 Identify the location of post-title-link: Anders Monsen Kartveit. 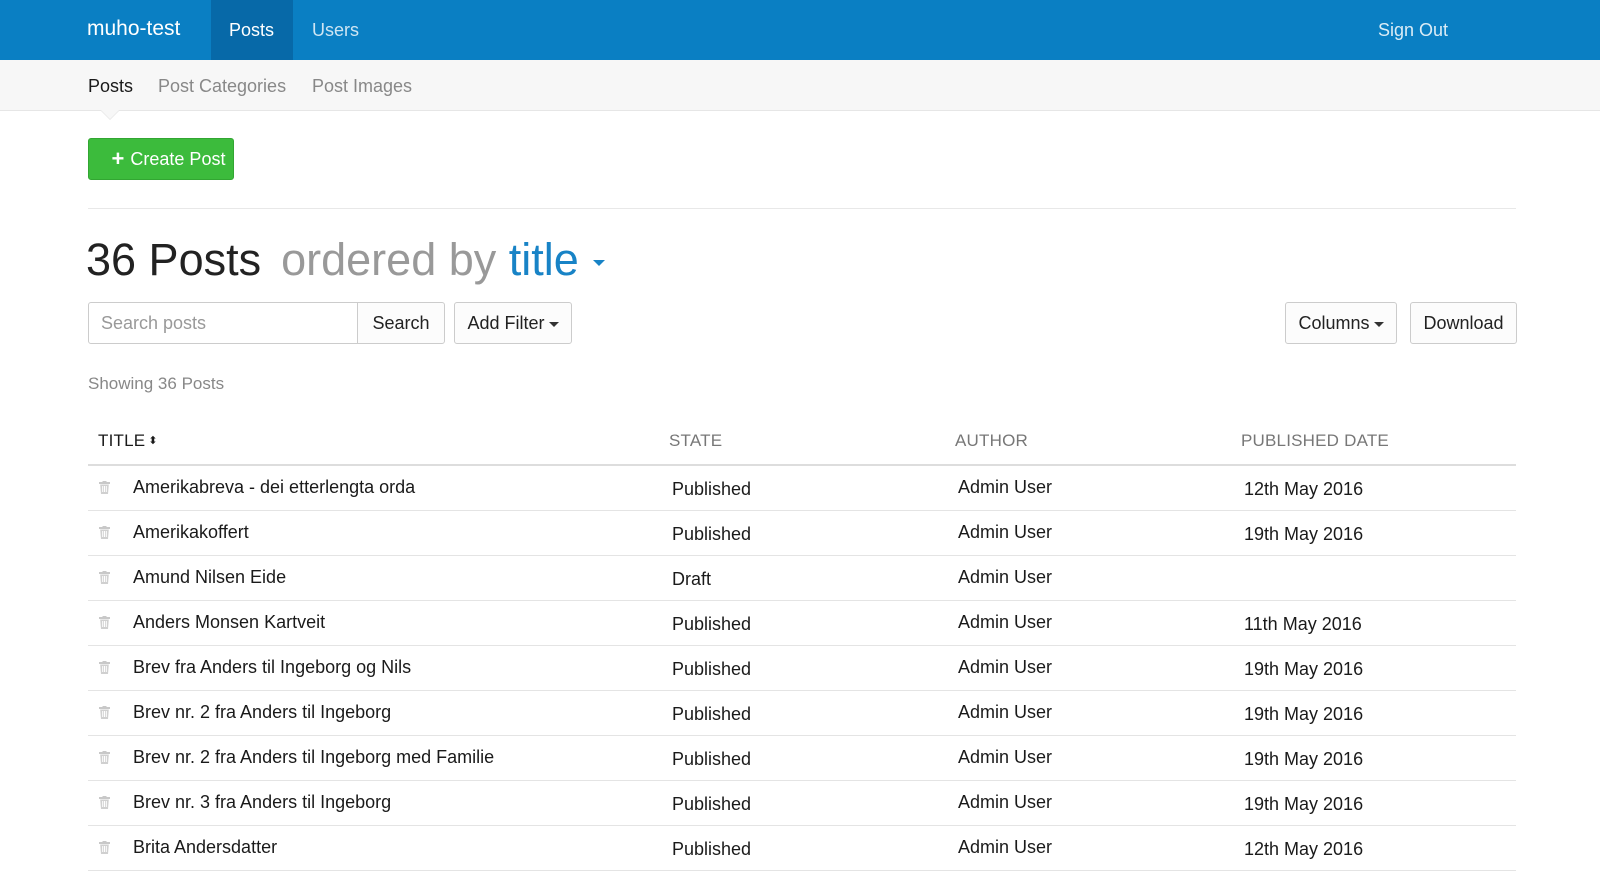
(229, 622).